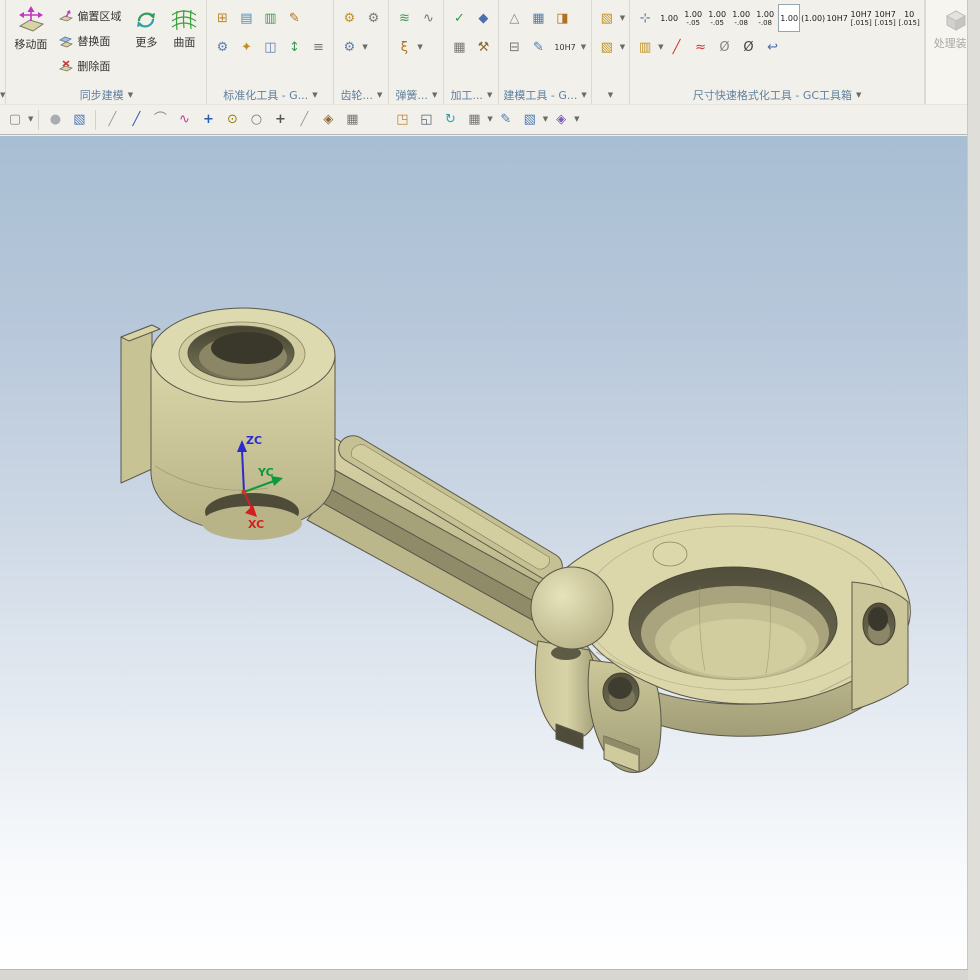  Describe the element at coordinates (90, 65) in the screenshot. I see `delete-face-button: 删除面` at that location.